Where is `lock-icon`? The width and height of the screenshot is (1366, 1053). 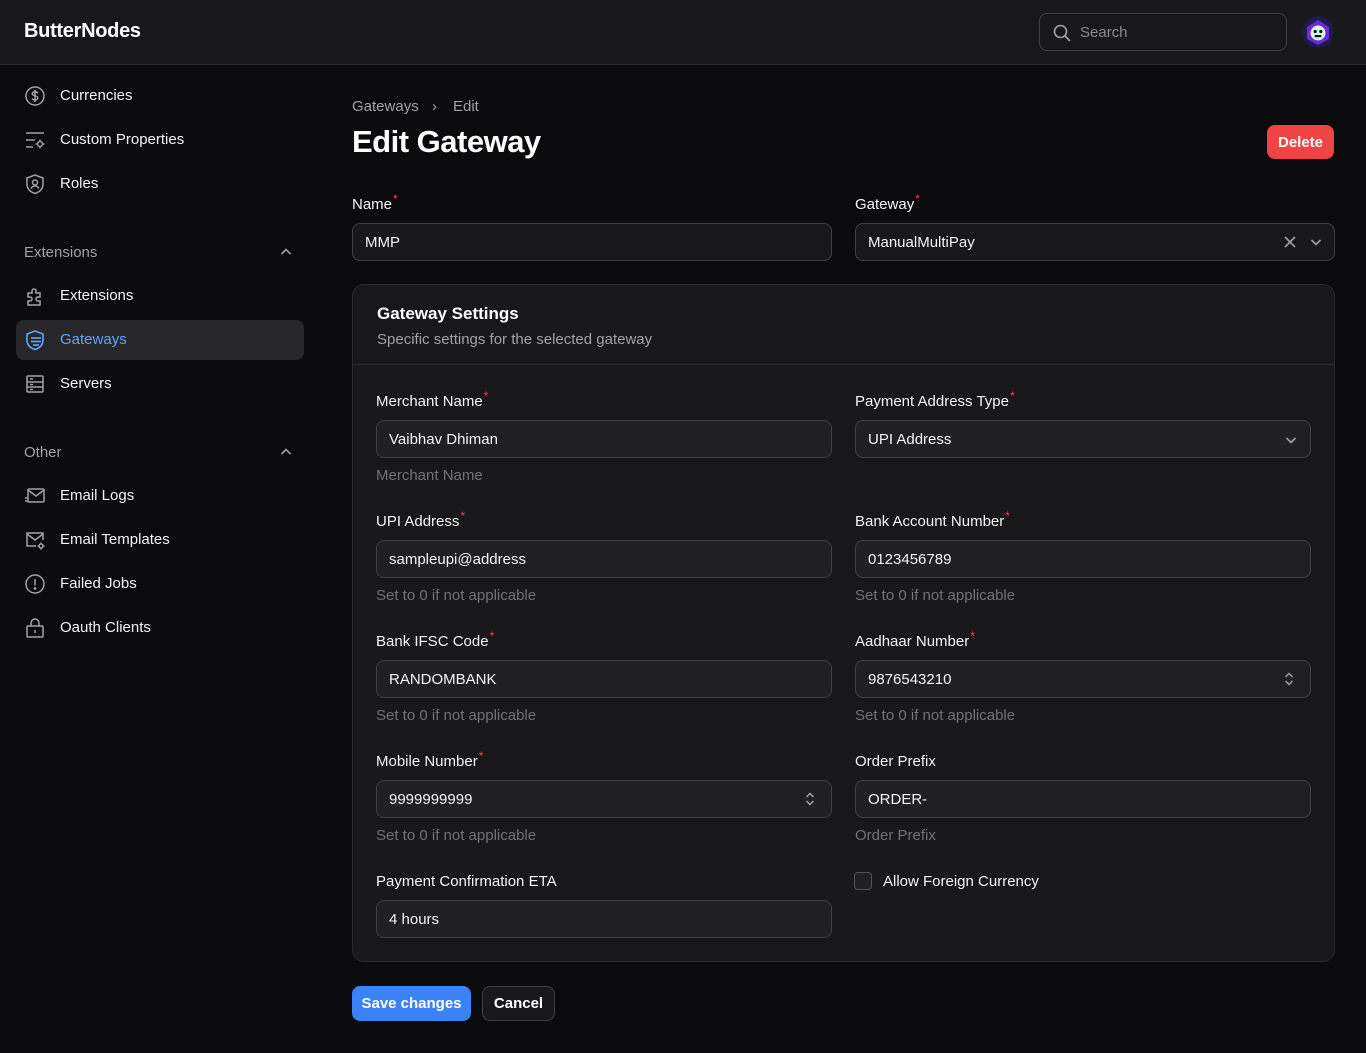 lock-icon is located at coordinates (35, 628).